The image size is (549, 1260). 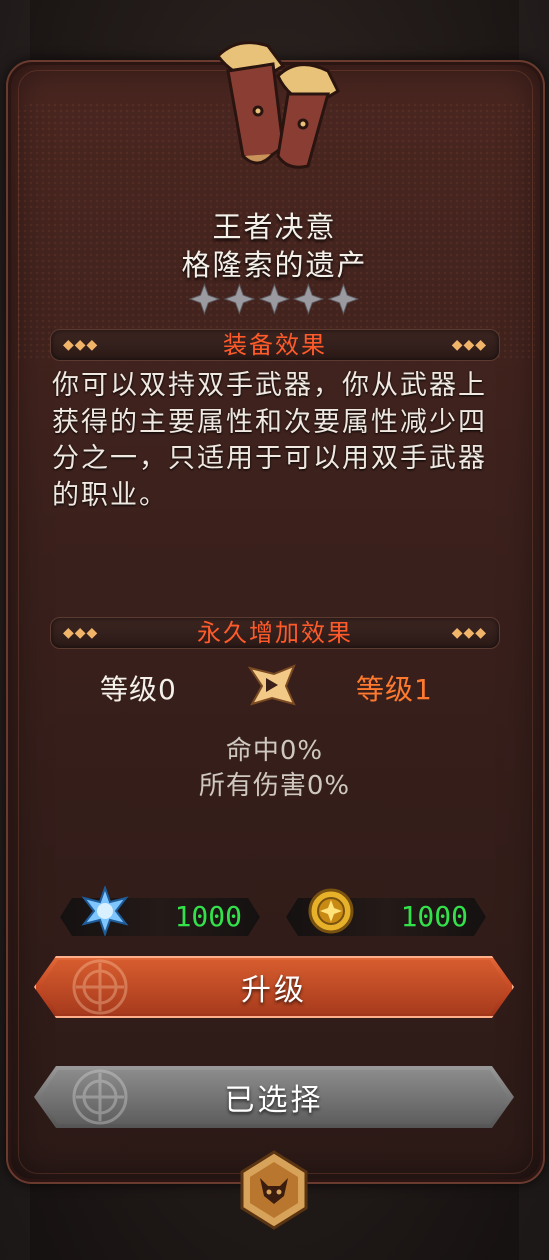 What do you see at coordinates (274, 990) in the screenshot?
I see `upgrade-button-label: 升级` at bounding box center [274, 990].